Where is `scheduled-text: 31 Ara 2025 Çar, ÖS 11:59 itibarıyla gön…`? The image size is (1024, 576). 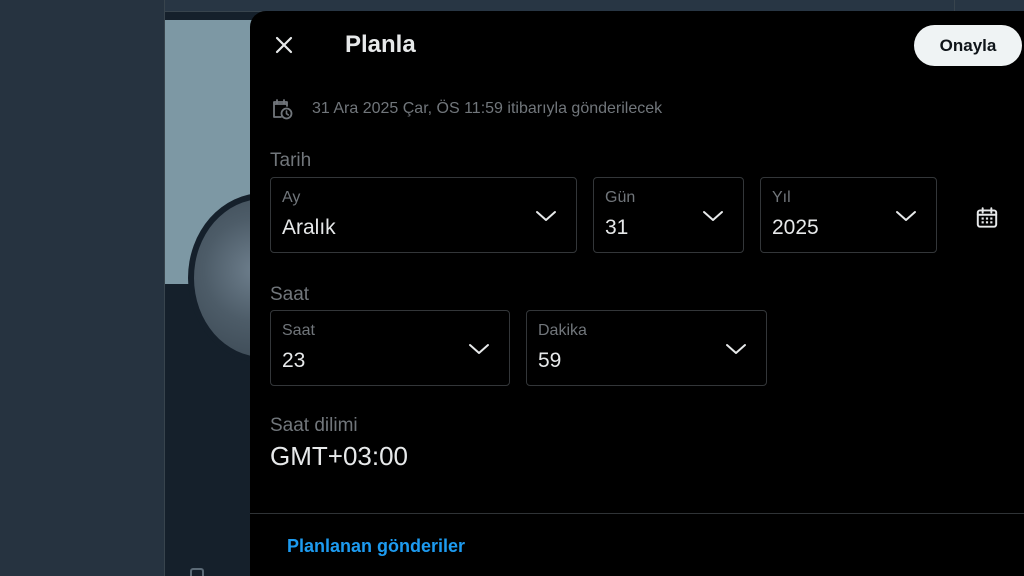 scheduled-text: 31 Ara 2025 Çar, ÖS 11:59 itibarıyla gön… is located at coordinates (487, 108).